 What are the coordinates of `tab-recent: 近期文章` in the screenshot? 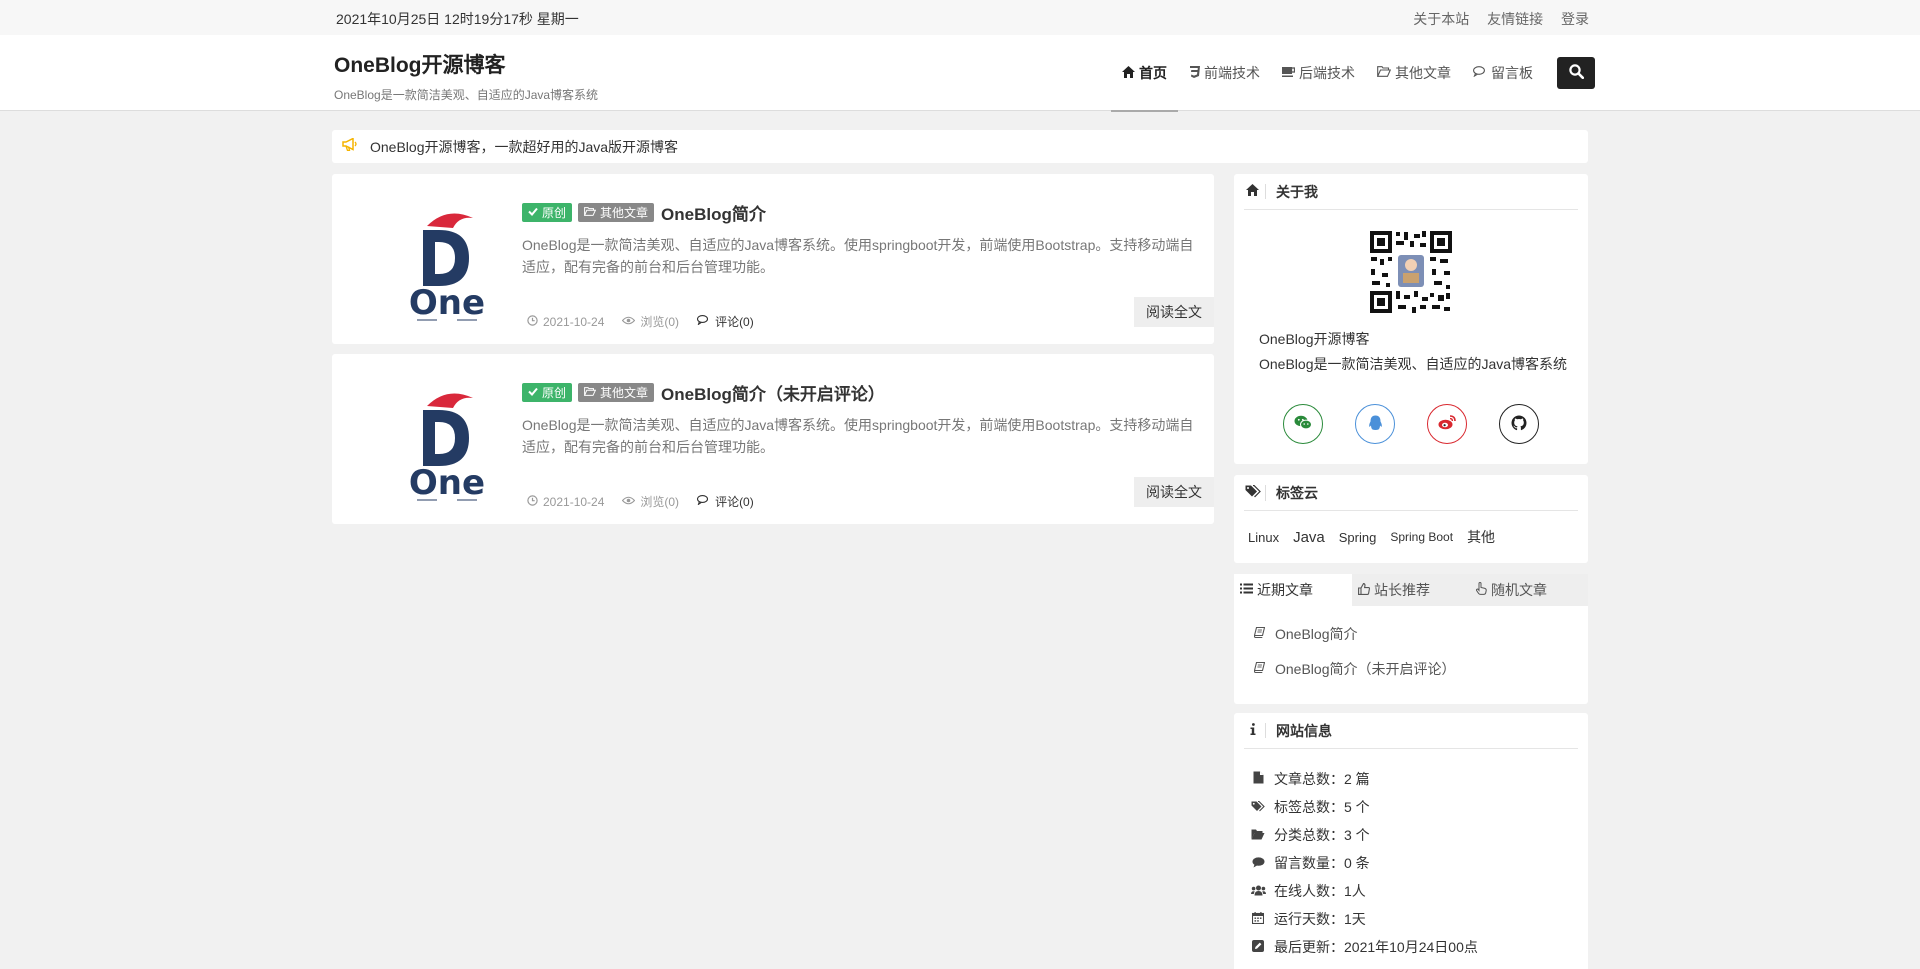 It's located at (1293, 590).